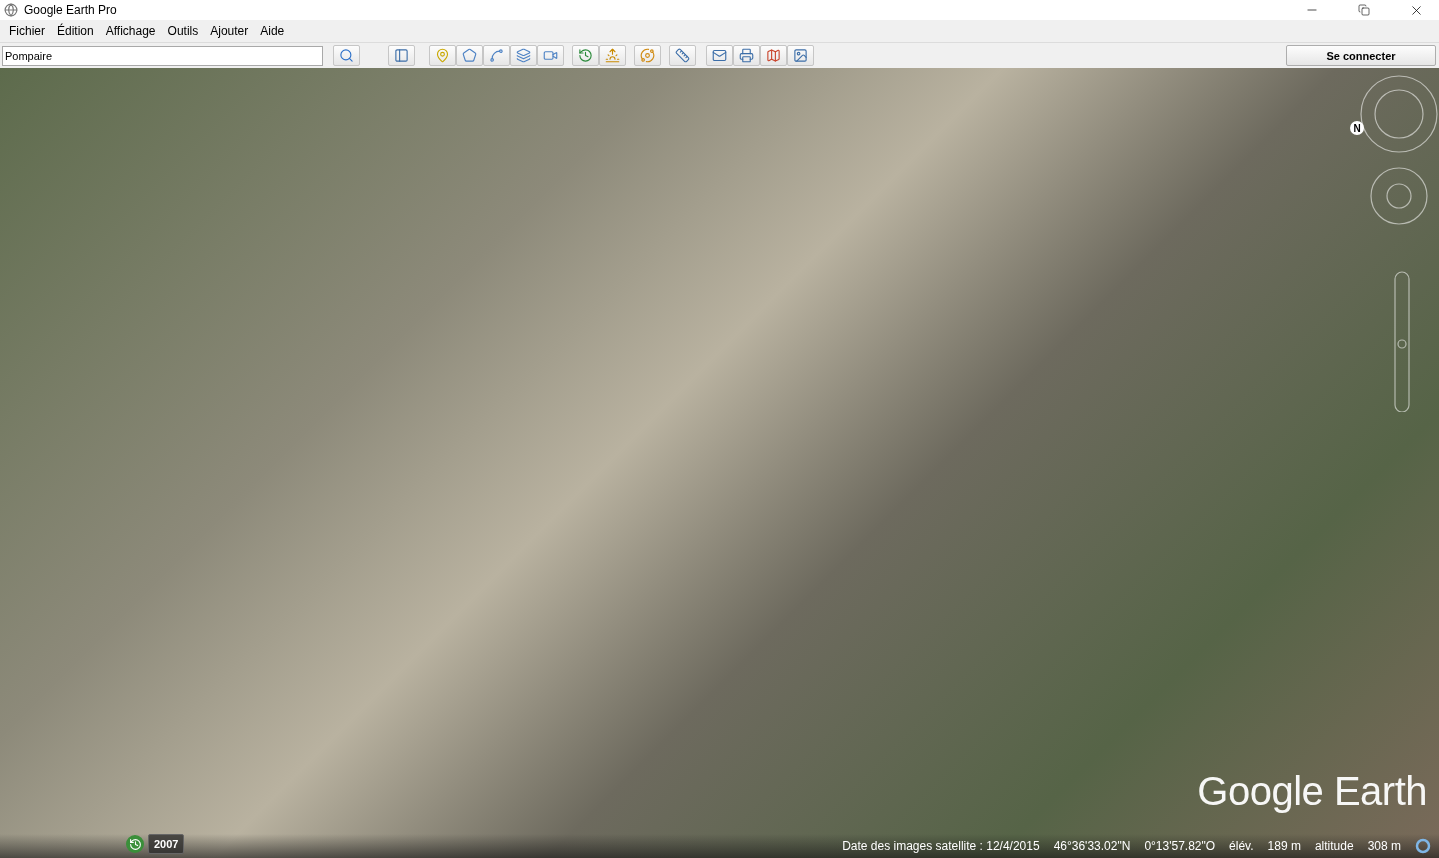 This screenshot has height=858, width=1439. I want to click on path-button, so click(496, 55).